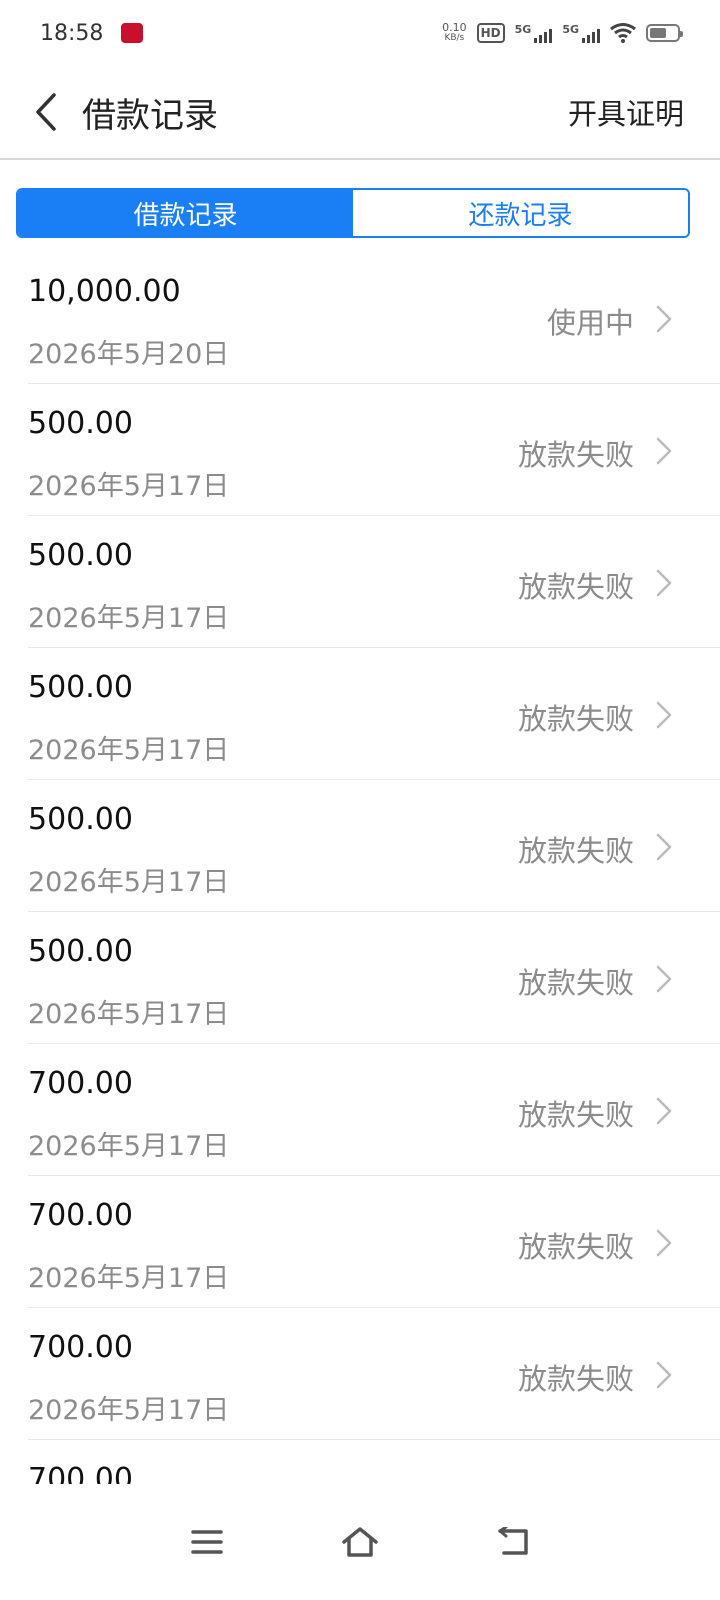 This screenshot has height=1600, width=720. I want to click on back-button, so click(46, 112).